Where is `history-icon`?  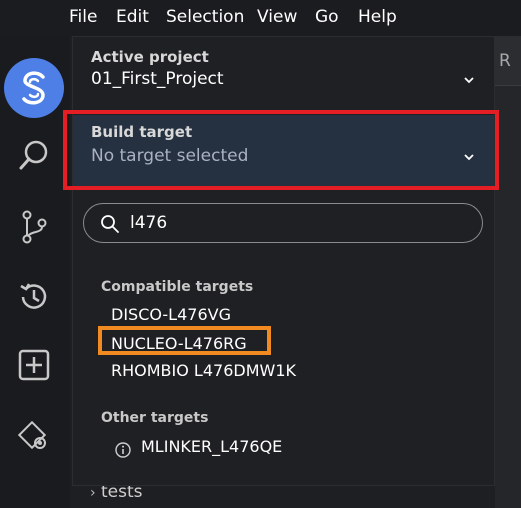
history-icon is located at coordinates (34, 297).